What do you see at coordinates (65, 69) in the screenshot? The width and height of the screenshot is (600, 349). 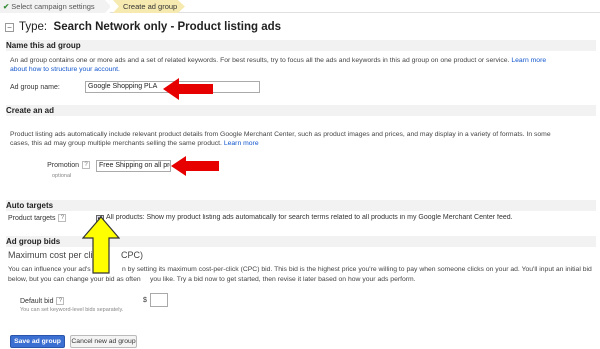 I see `structure-account-link: about how to structure your account.` at bounding box center [65, 69].